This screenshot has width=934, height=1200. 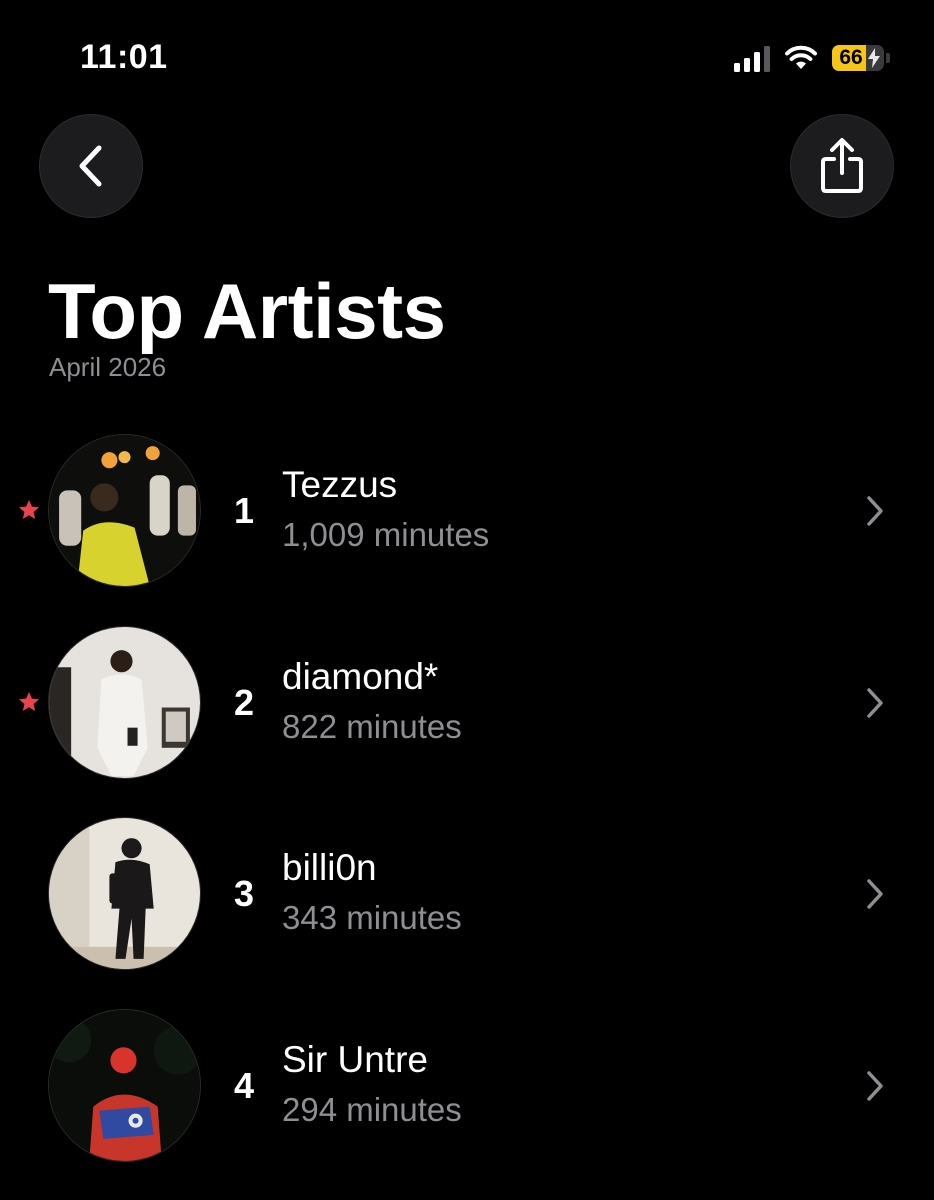 I want to click on battery-percent: 66, so click(x=851, y=57).